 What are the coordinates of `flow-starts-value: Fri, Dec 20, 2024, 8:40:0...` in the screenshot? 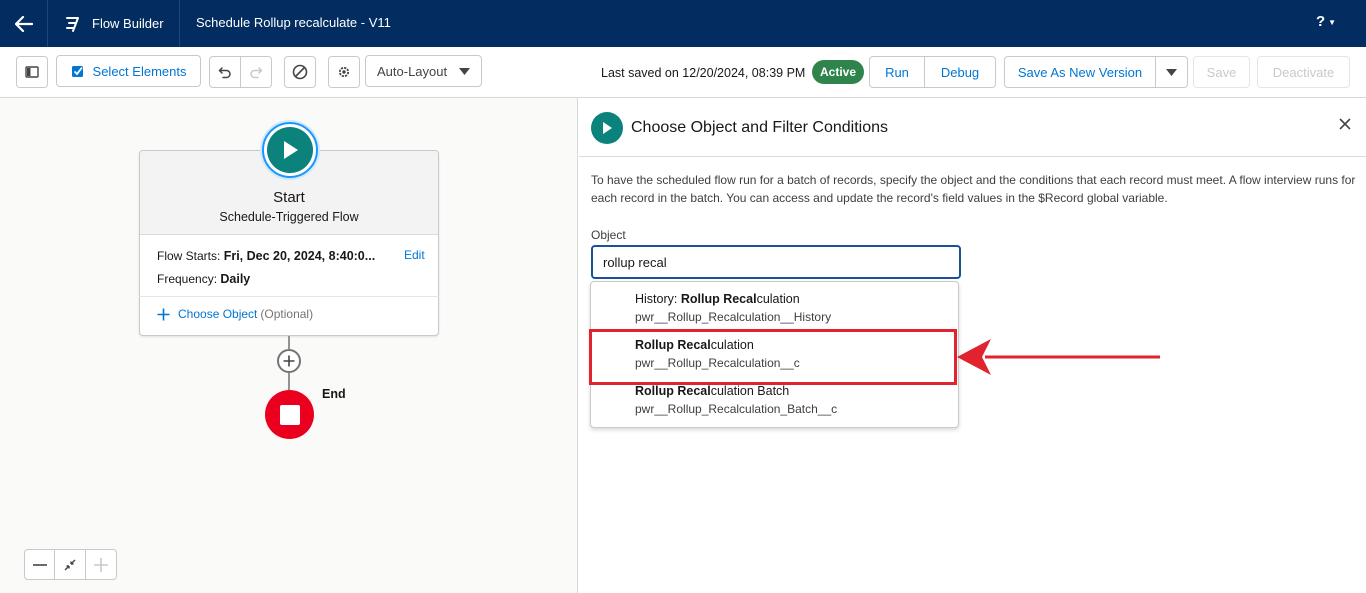 It's located at (299, 256).